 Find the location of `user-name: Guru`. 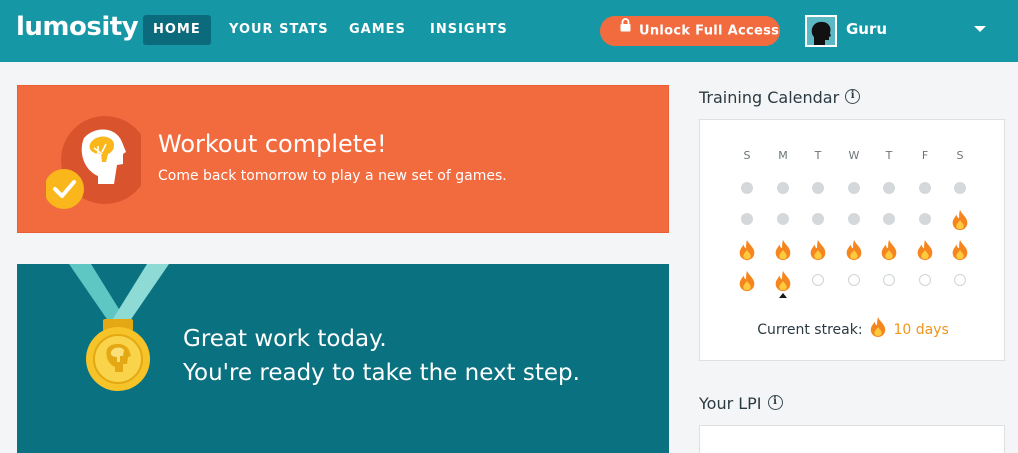

user-name: Guru is located at coordinates (866, 29).